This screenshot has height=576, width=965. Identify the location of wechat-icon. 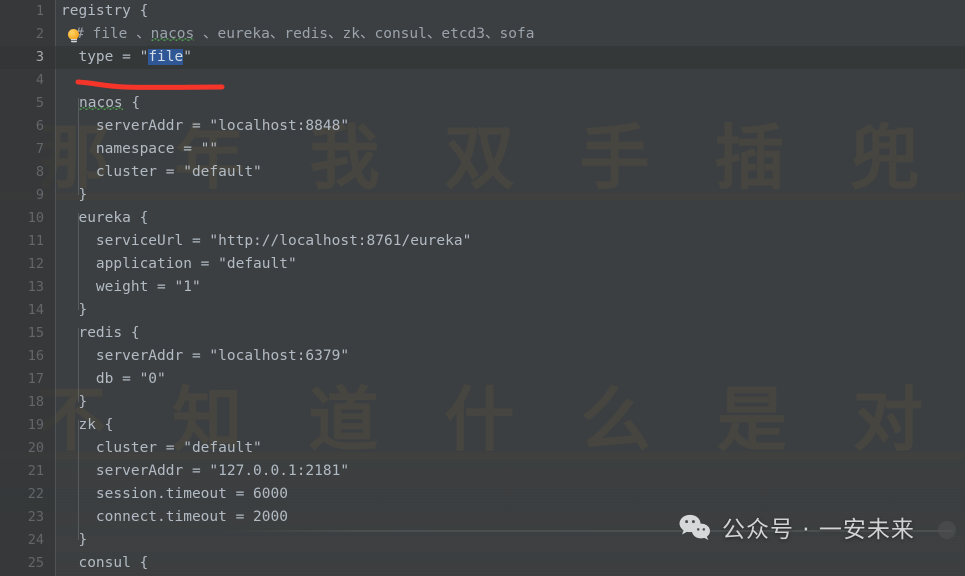
(695, 527).